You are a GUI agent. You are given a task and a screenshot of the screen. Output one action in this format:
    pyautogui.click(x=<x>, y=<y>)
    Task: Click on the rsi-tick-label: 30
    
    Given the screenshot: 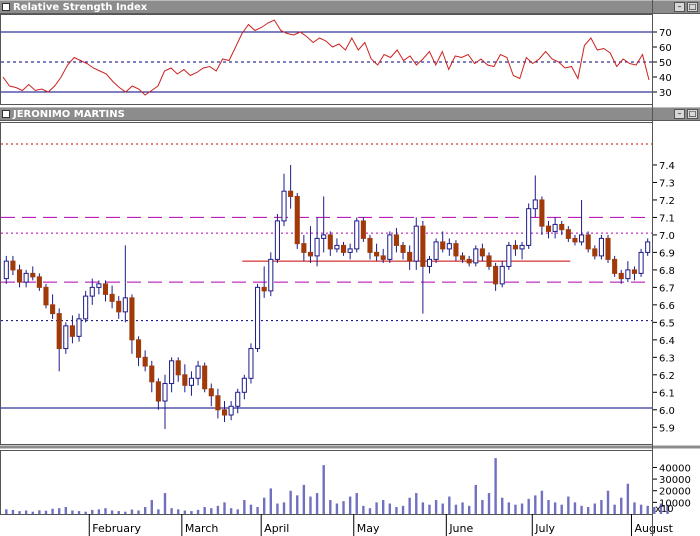 What is the action you would take?
    pyautogui.click(x=665, y=93)
    